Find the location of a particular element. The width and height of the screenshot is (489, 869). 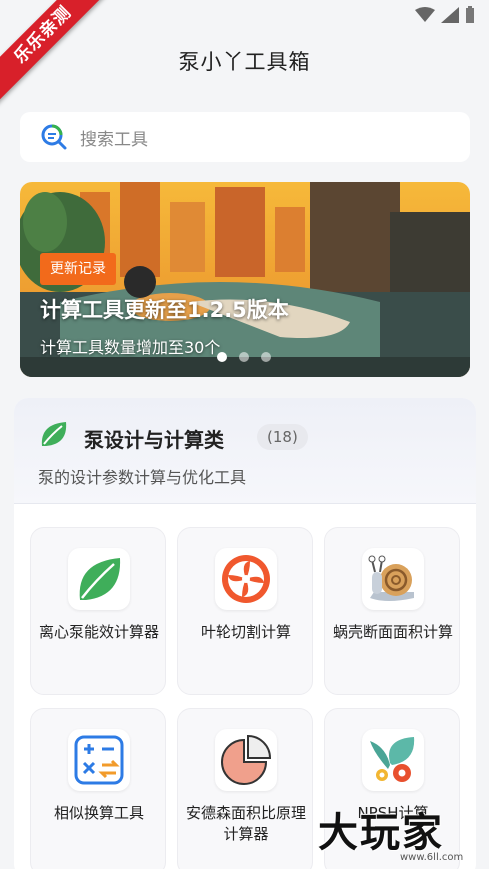

signal-icon is located at coordinates (450, 15).